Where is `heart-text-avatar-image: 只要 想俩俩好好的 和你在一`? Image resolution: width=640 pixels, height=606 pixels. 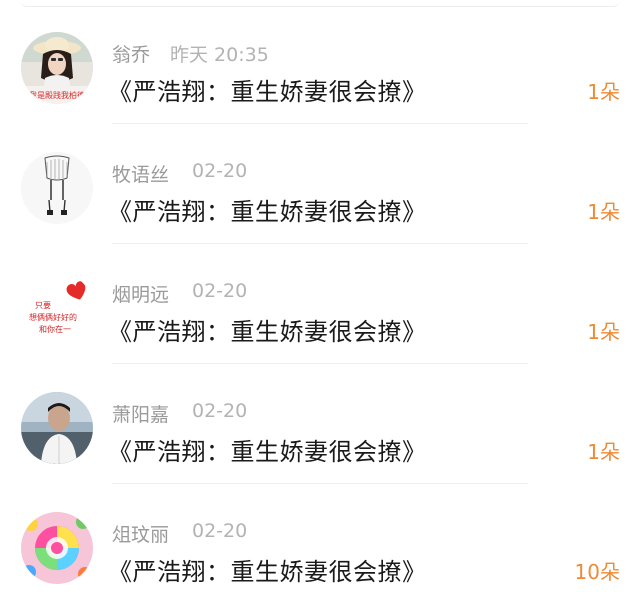
heart-text-avatar-image: 只要 想俩俩好好的 和你在一 is located at coordinates (57, 308).